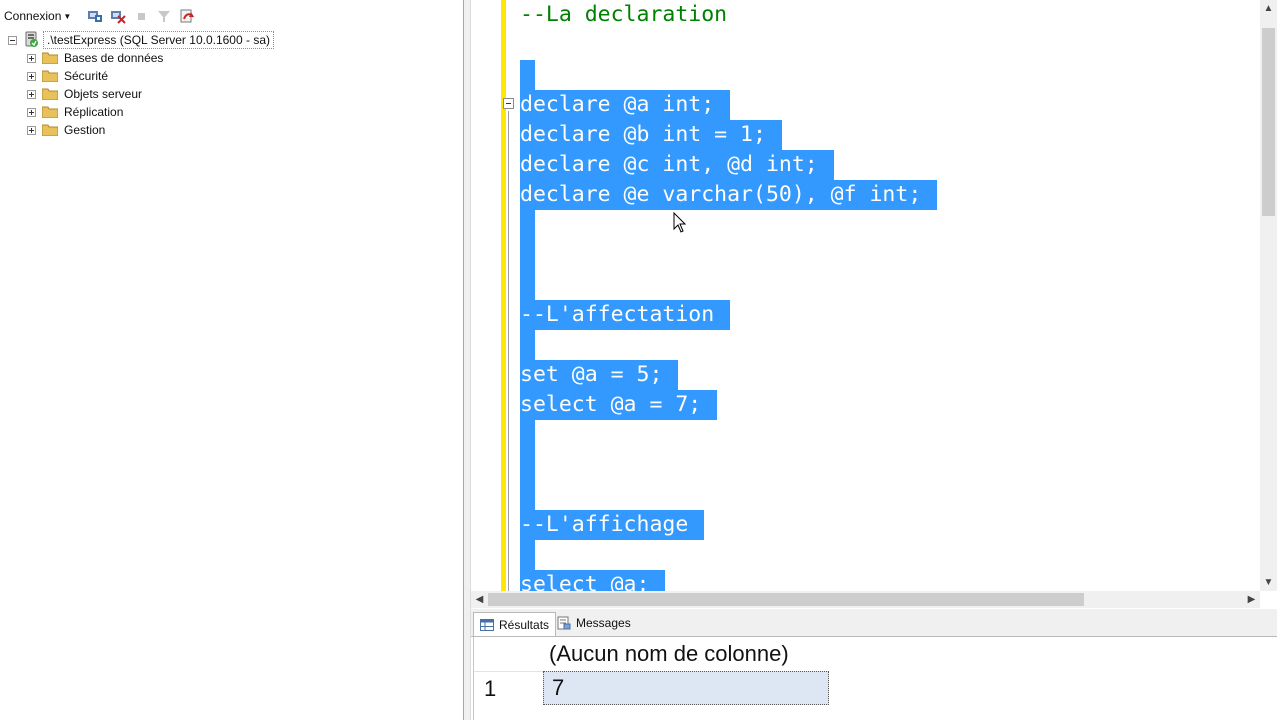 The width and height of the screenshot is (1280, 720). I want to click on code-text: select @a;, so click(593, 580).